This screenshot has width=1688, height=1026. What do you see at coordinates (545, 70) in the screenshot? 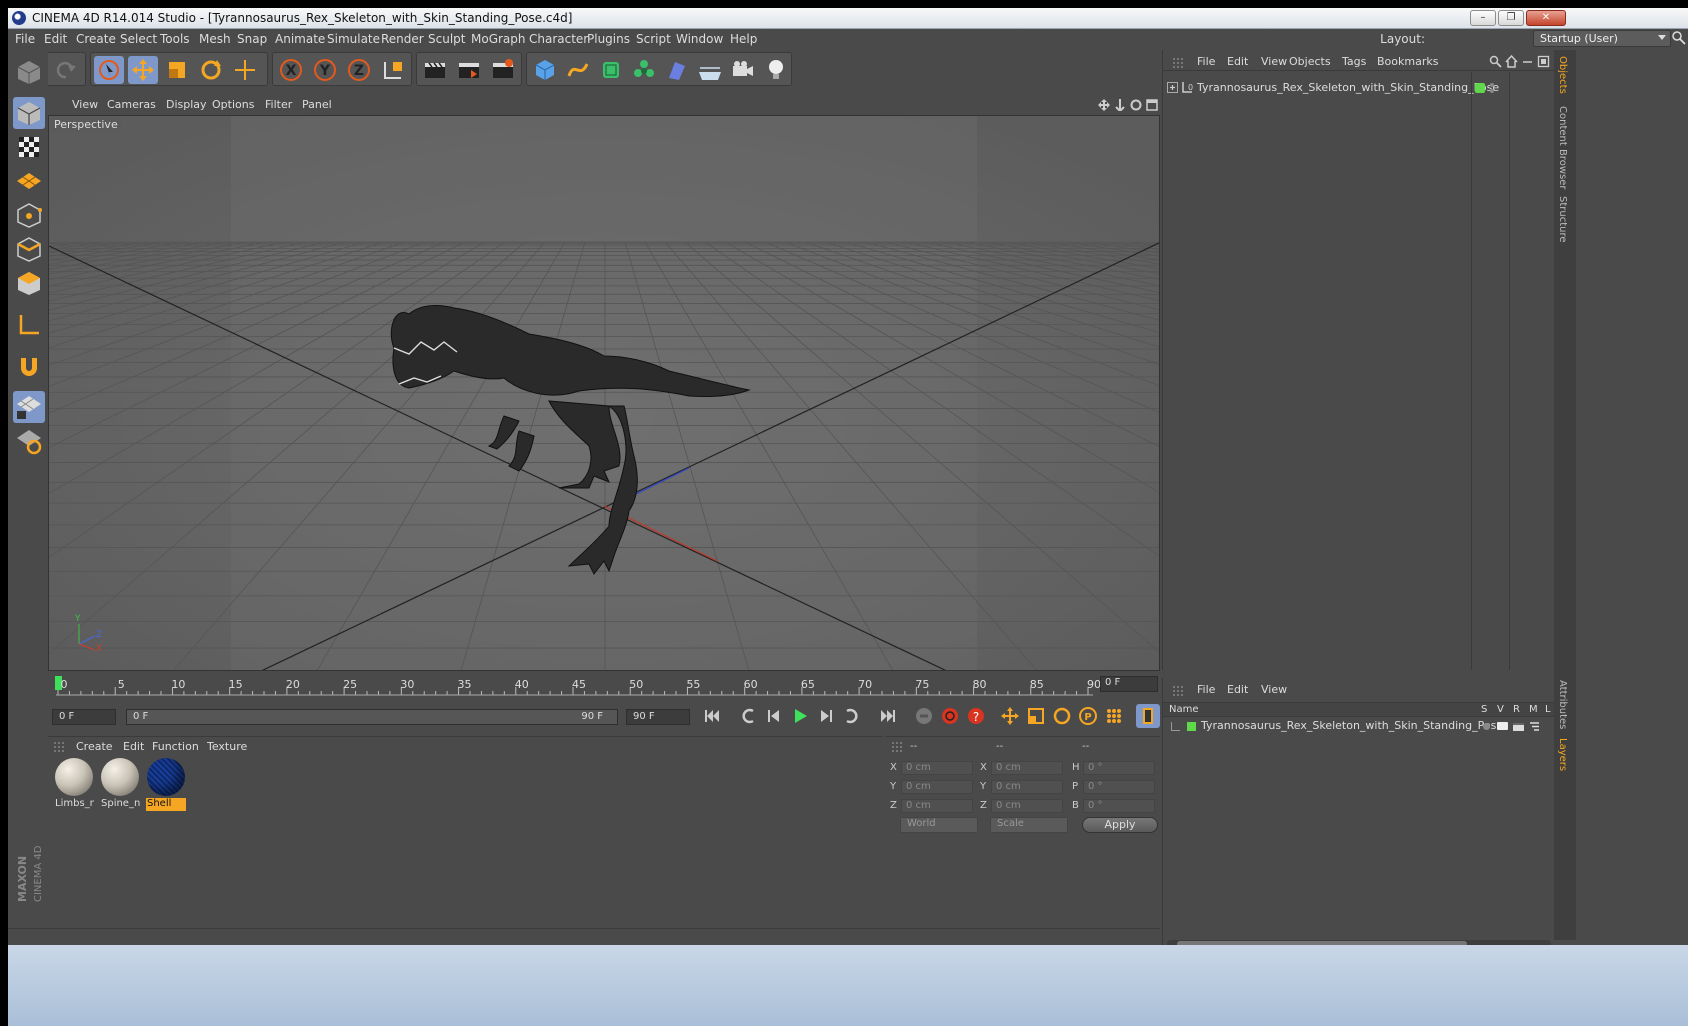
I see `cube-object-button` at bounding box center [545, 70].